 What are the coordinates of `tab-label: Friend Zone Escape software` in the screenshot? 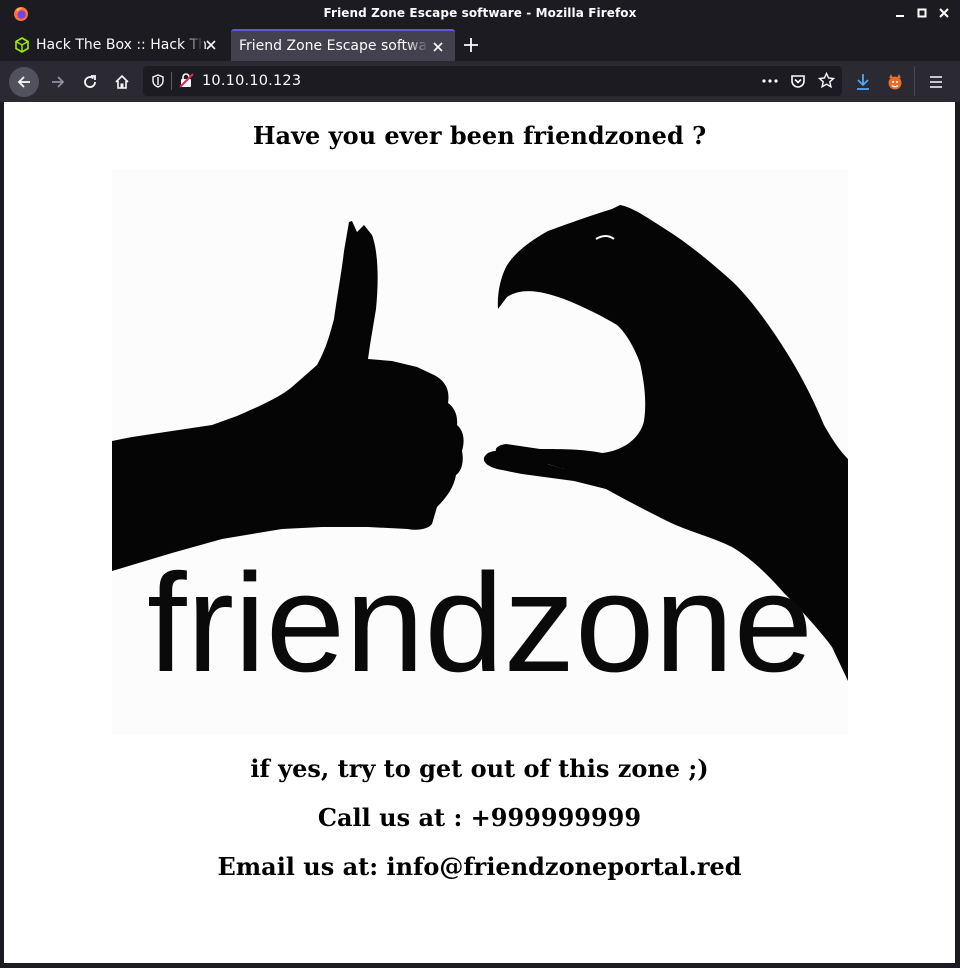 It's located at (334, 46).